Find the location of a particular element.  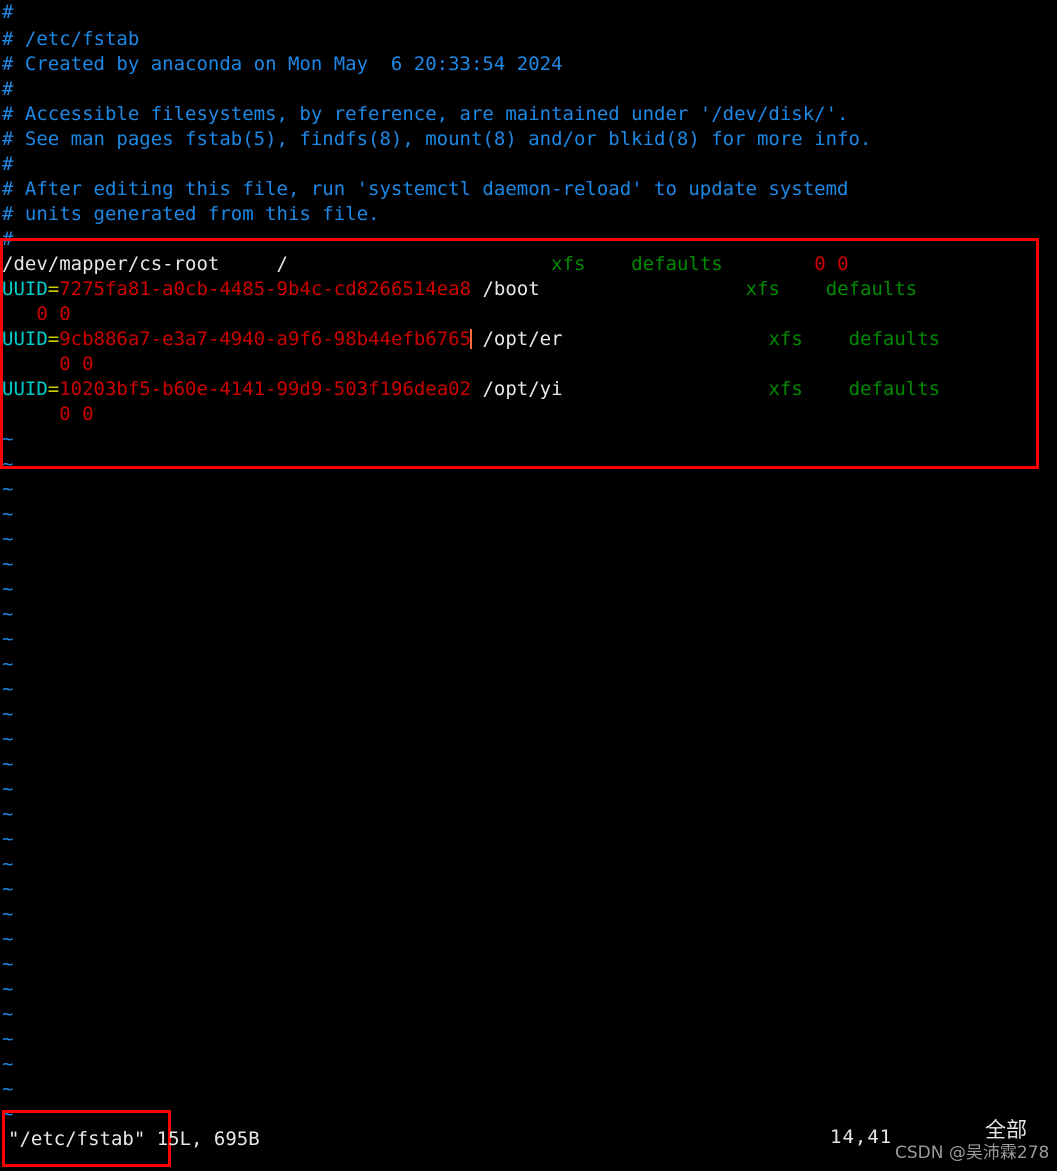

fstab-entry-opt-yi-wrap: 0 0 is located at coordinates (48, 414).